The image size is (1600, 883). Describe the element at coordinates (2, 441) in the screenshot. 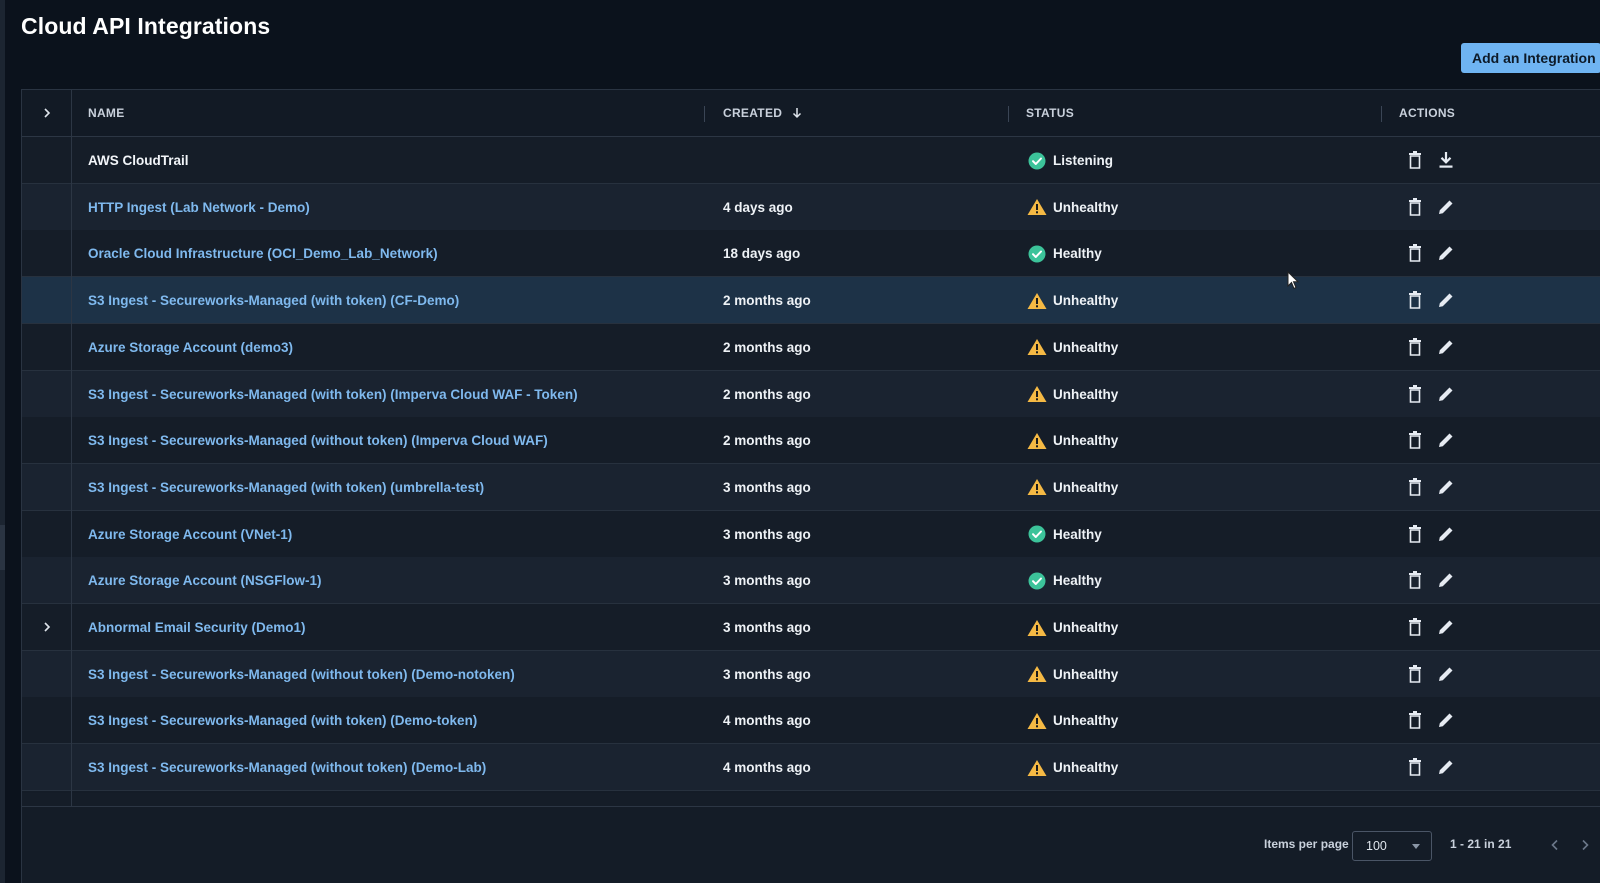

I see `left-panel-edge` at that location.